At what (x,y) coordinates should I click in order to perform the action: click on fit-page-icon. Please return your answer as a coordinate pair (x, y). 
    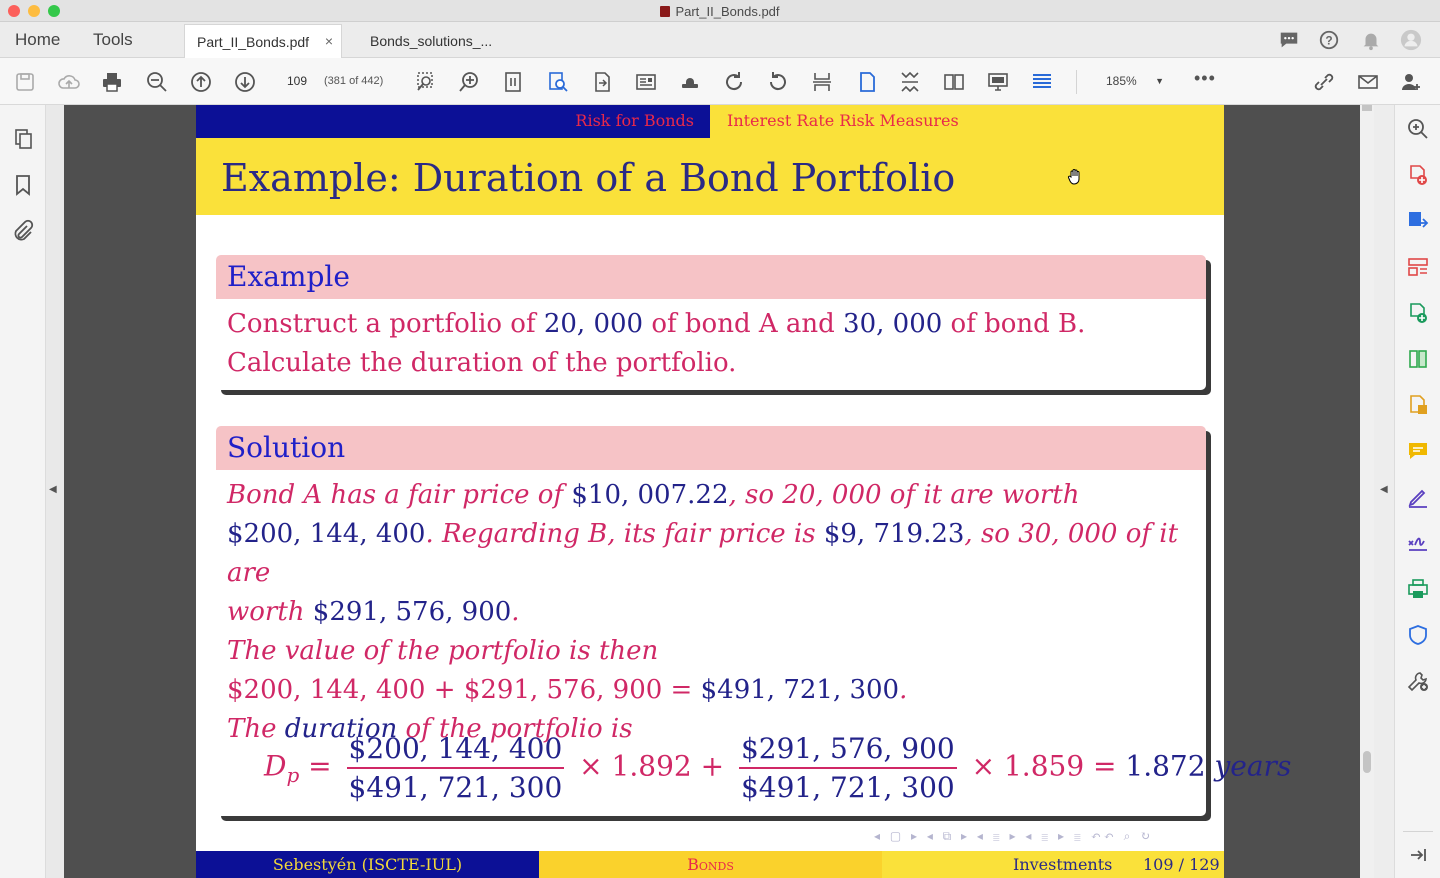
    Looking at the image, I should click on (513, 82).